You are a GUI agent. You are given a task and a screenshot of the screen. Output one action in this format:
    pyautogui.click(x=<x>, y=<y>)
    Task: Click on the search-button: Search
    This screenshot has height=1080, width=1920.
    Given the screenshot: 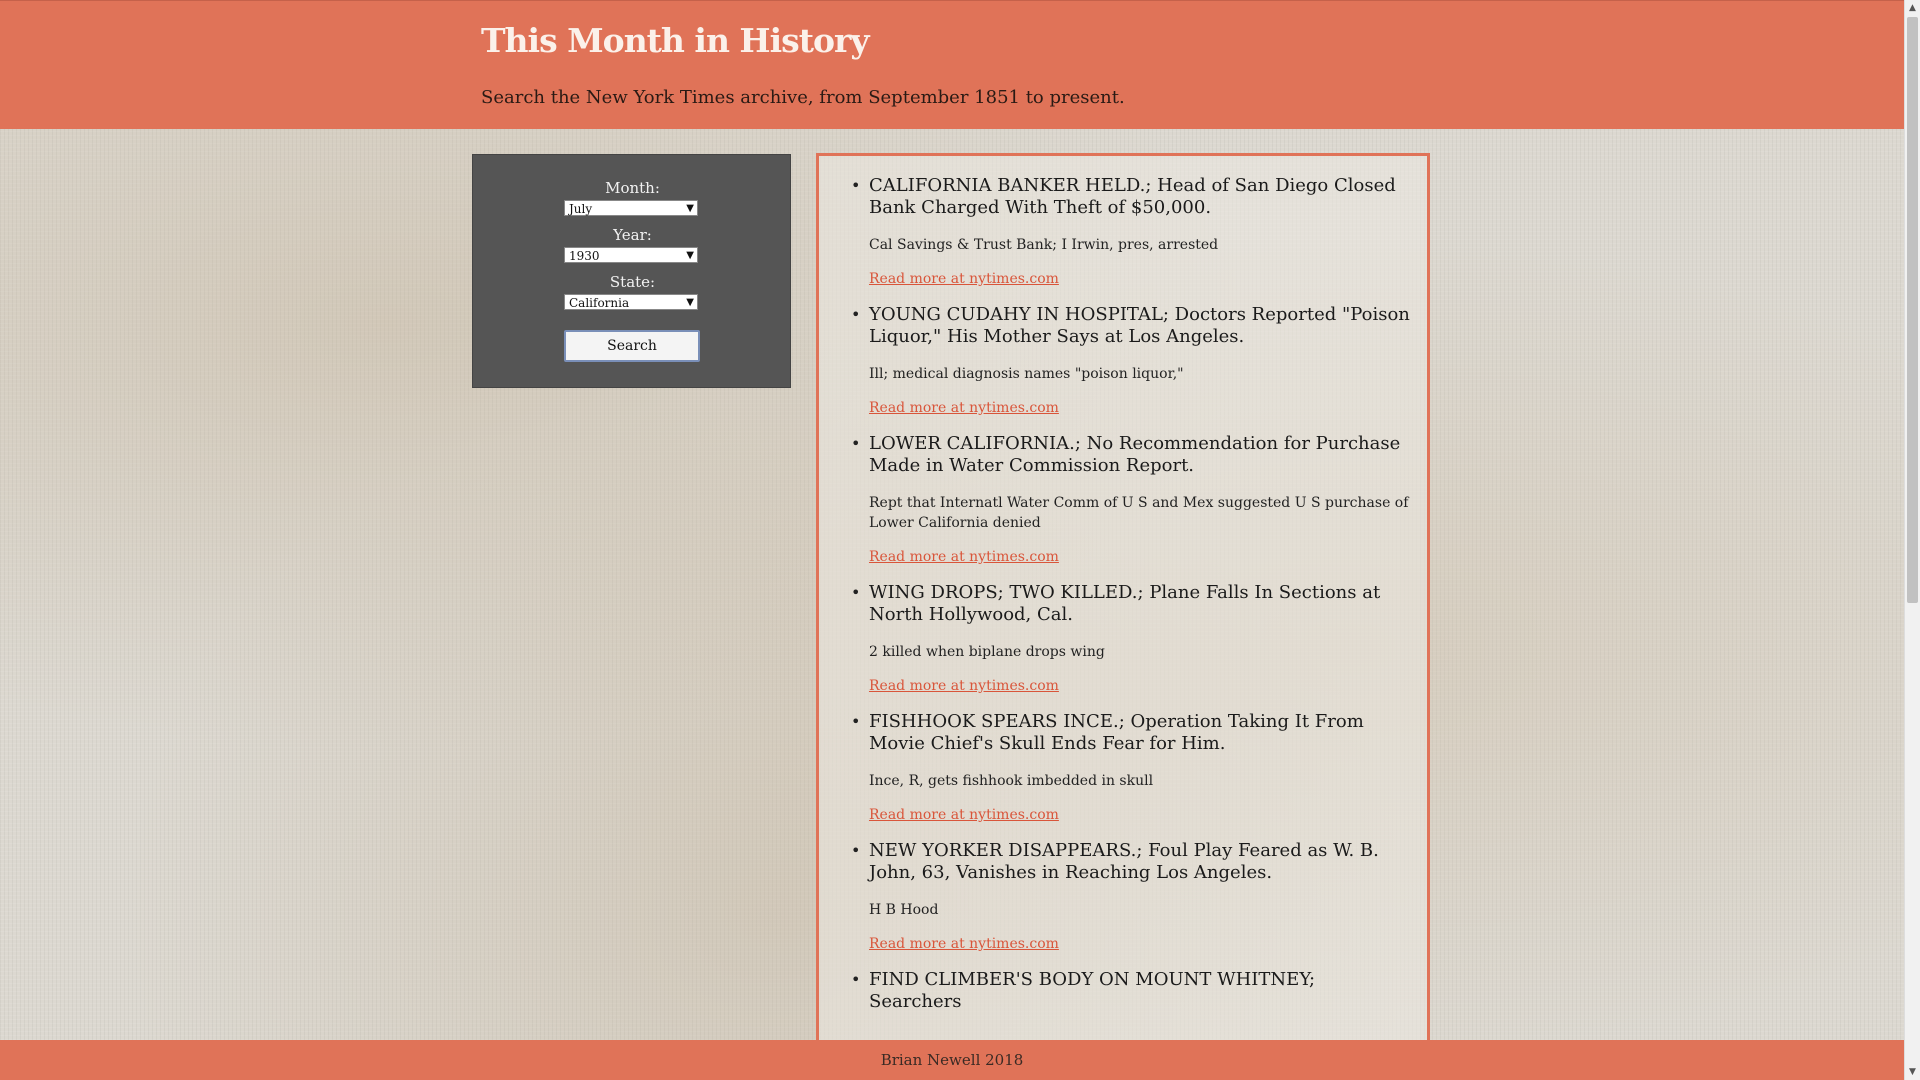 What is the action you would take?
    pyautogui.click(x=632, y=346)
    